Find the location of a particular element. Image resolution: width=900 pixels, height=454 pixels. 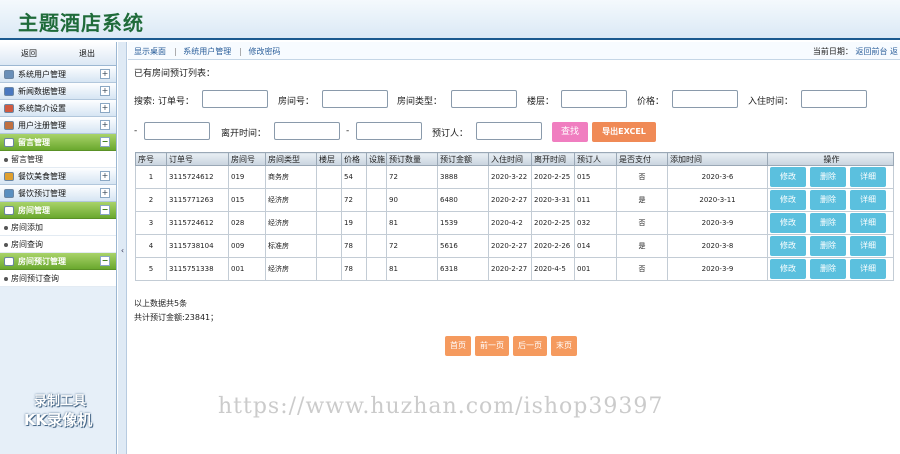

menu-head: 留言管理 − is located at coordinates (58, 142).